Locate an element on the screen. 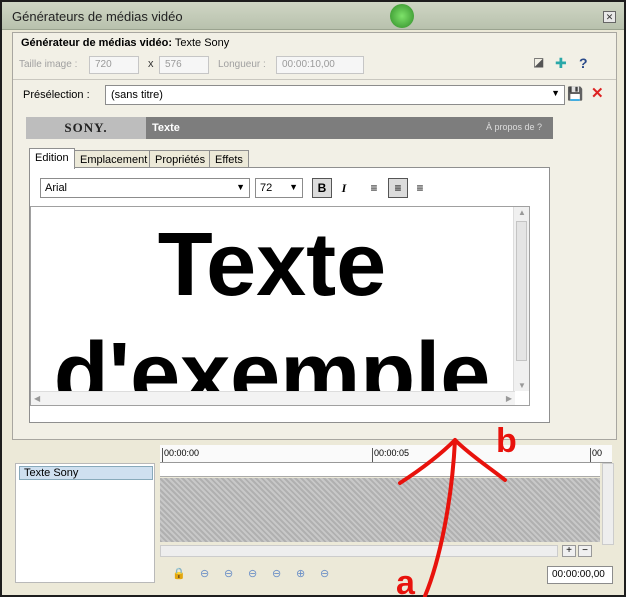 The height and width of the screenshot is (597, 626). generator-label: Générateur de médias vidéo: Texte Sony is located at coordinates (125, 43).